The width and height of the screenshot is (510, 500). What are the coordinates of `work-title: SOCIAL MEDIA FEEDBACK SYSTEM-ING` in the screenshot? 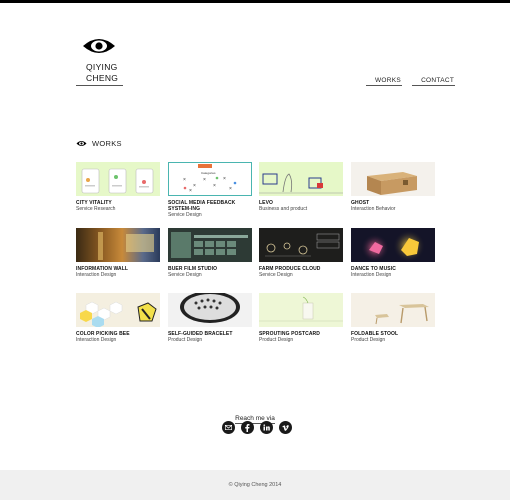 It's located at (202, 206).